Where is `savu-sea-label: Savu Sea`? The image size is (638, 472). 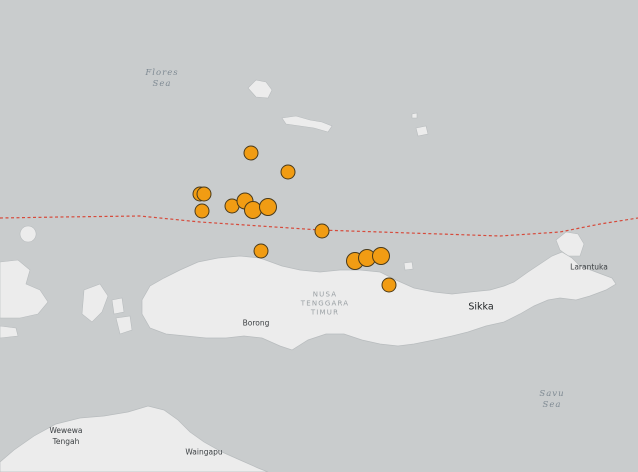 savu-sea-label: Savu Sea is located at coordinates (552, 399).